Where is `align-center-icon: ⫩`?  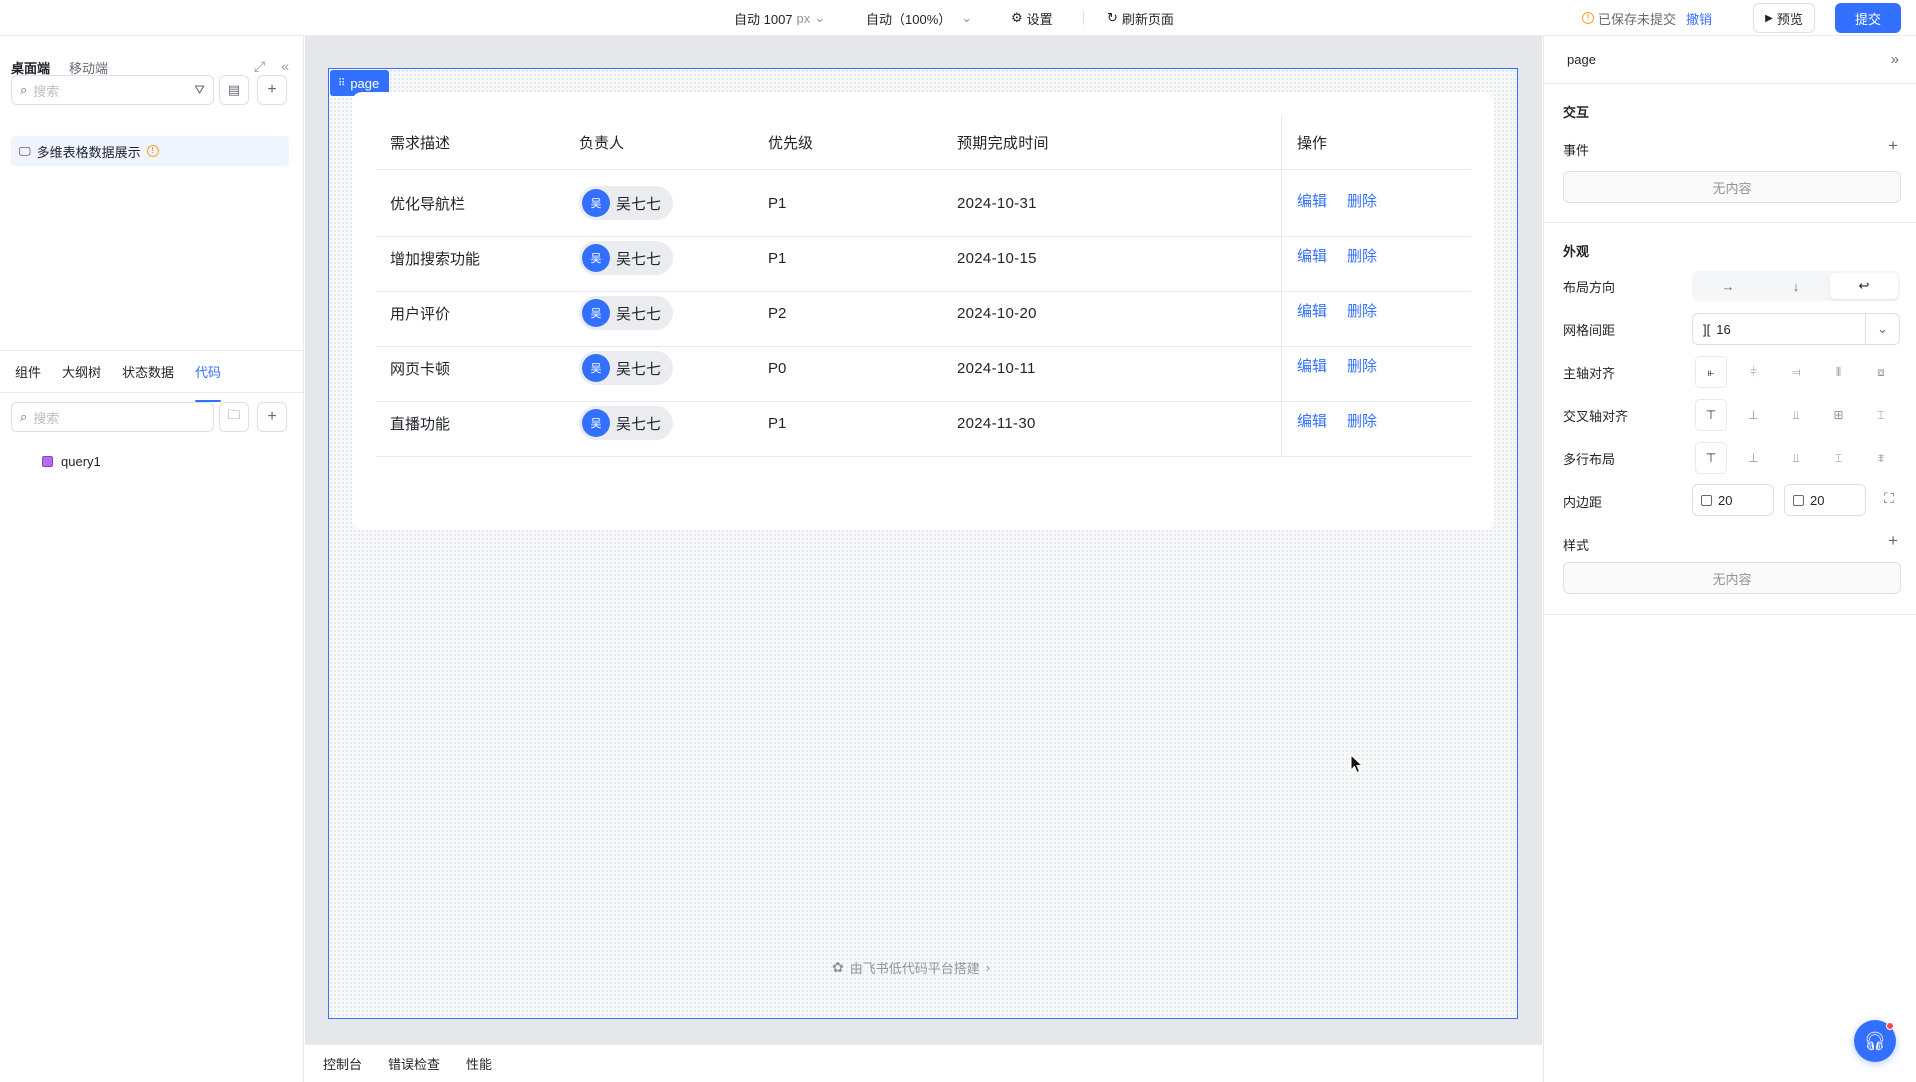 align-center-icon: ⫩ is located at coordinates (1754, 372).